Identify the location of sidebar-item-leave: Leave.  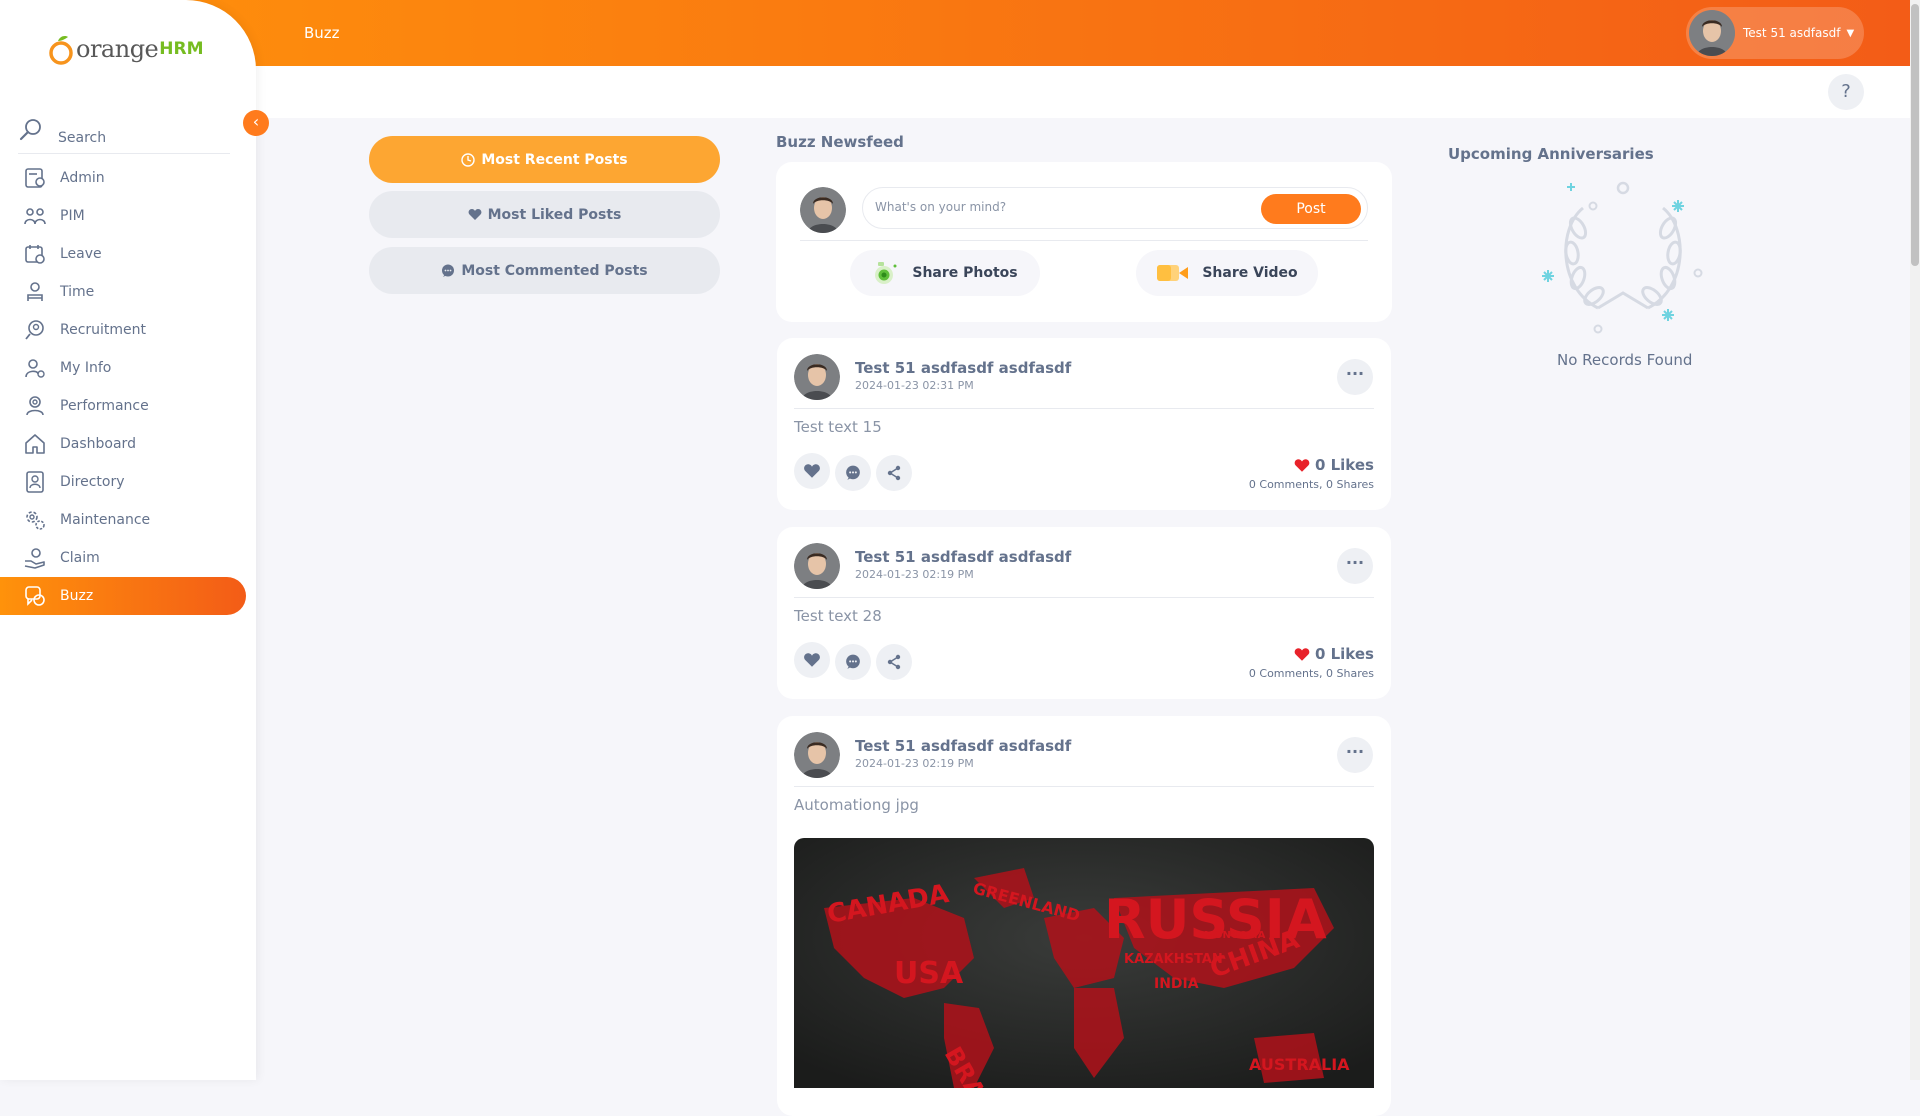
(128, 254).